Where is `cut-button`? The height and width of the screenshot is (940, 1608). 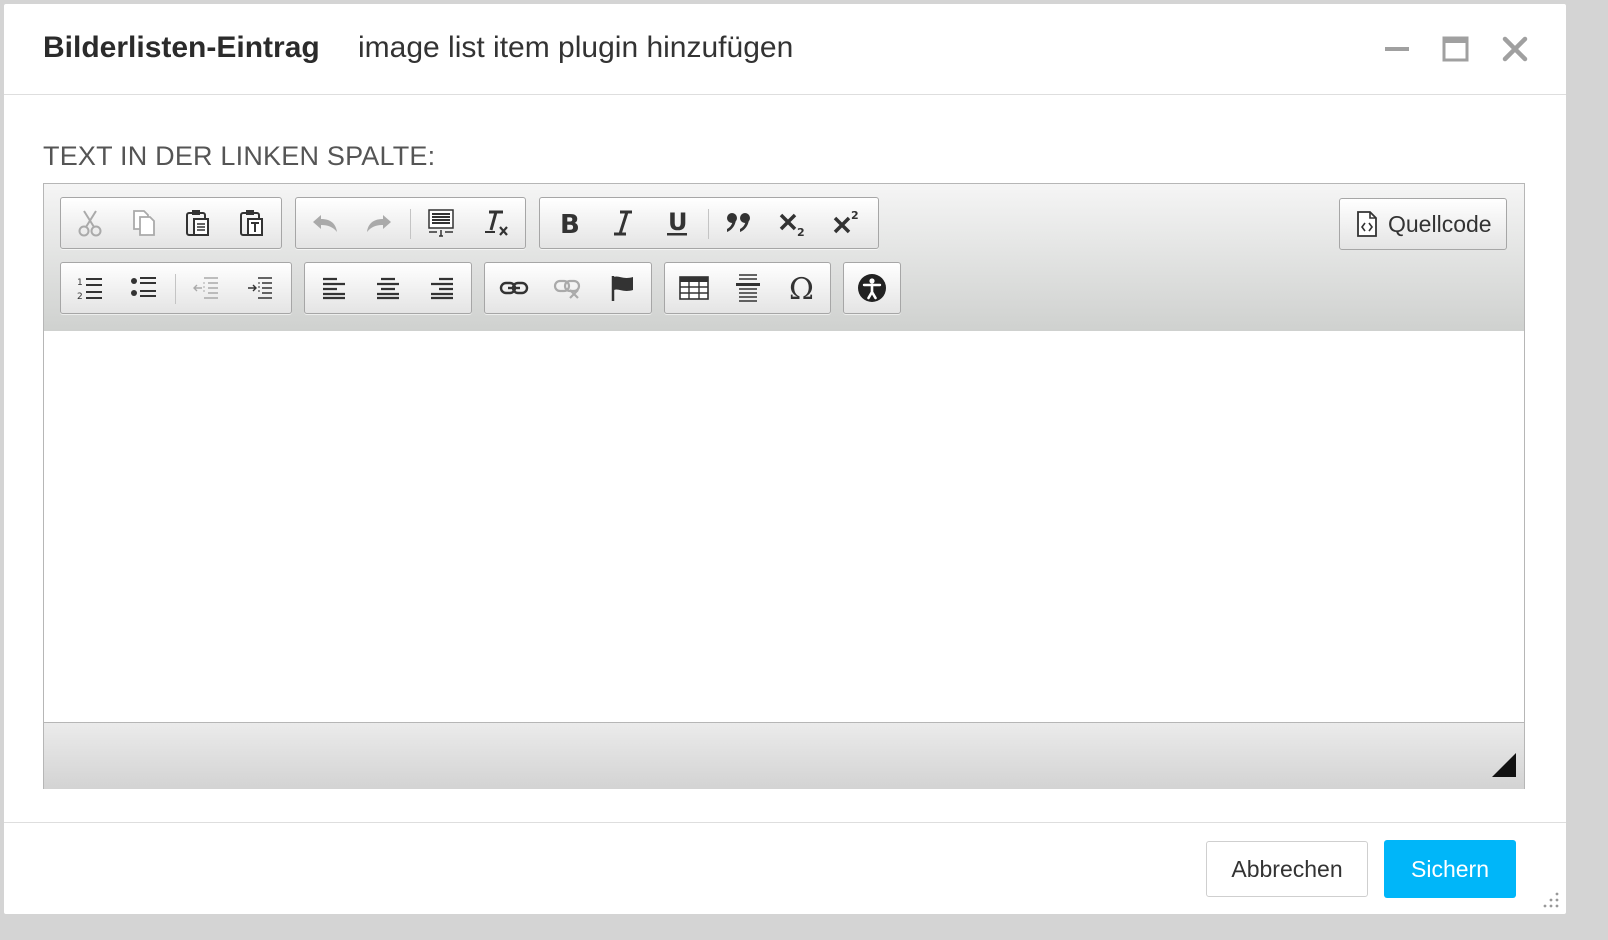 cut-button is located at coordinates (90, 223).